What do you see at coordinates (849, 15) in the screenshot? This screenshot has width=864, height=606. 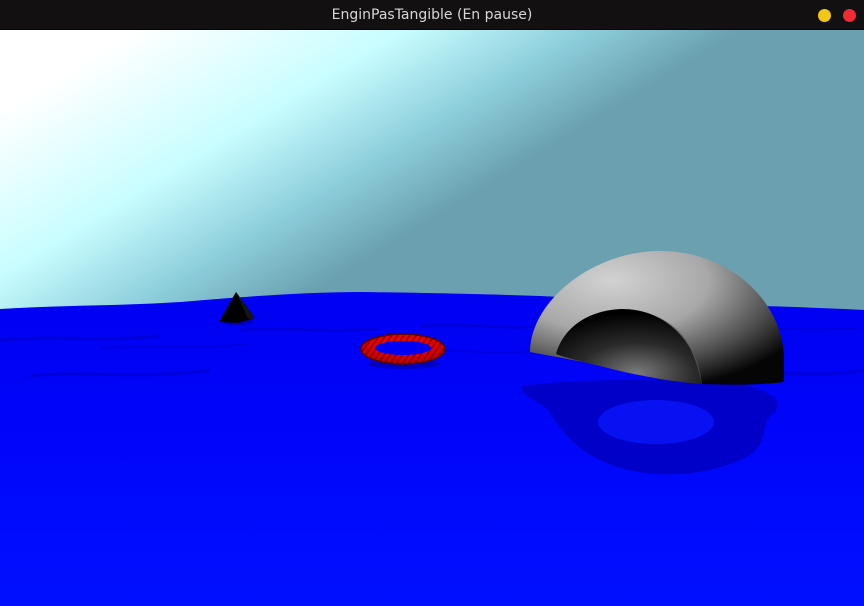 I see `close-button` at bounding box center [849, 15].